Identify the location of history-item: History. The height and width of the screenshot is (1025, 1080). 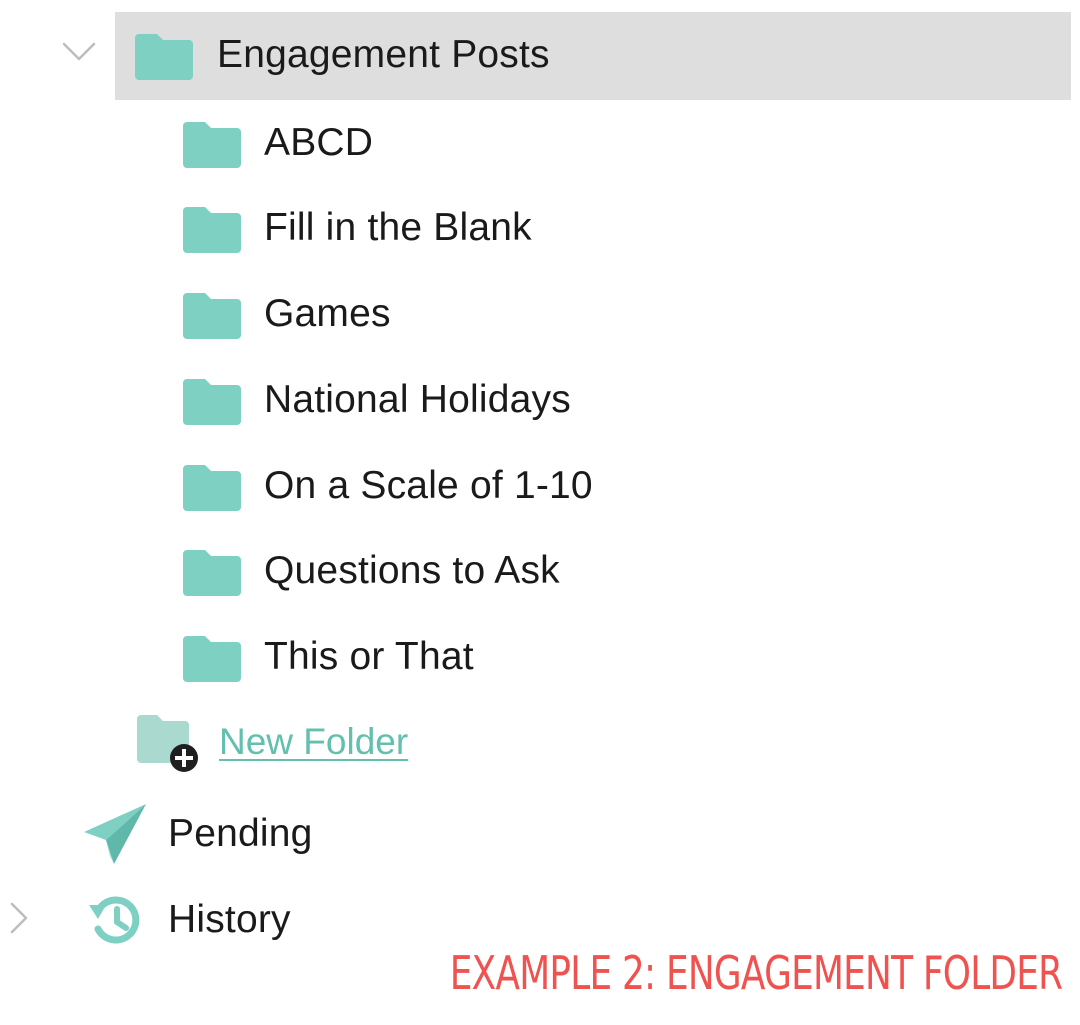
(188, 920).